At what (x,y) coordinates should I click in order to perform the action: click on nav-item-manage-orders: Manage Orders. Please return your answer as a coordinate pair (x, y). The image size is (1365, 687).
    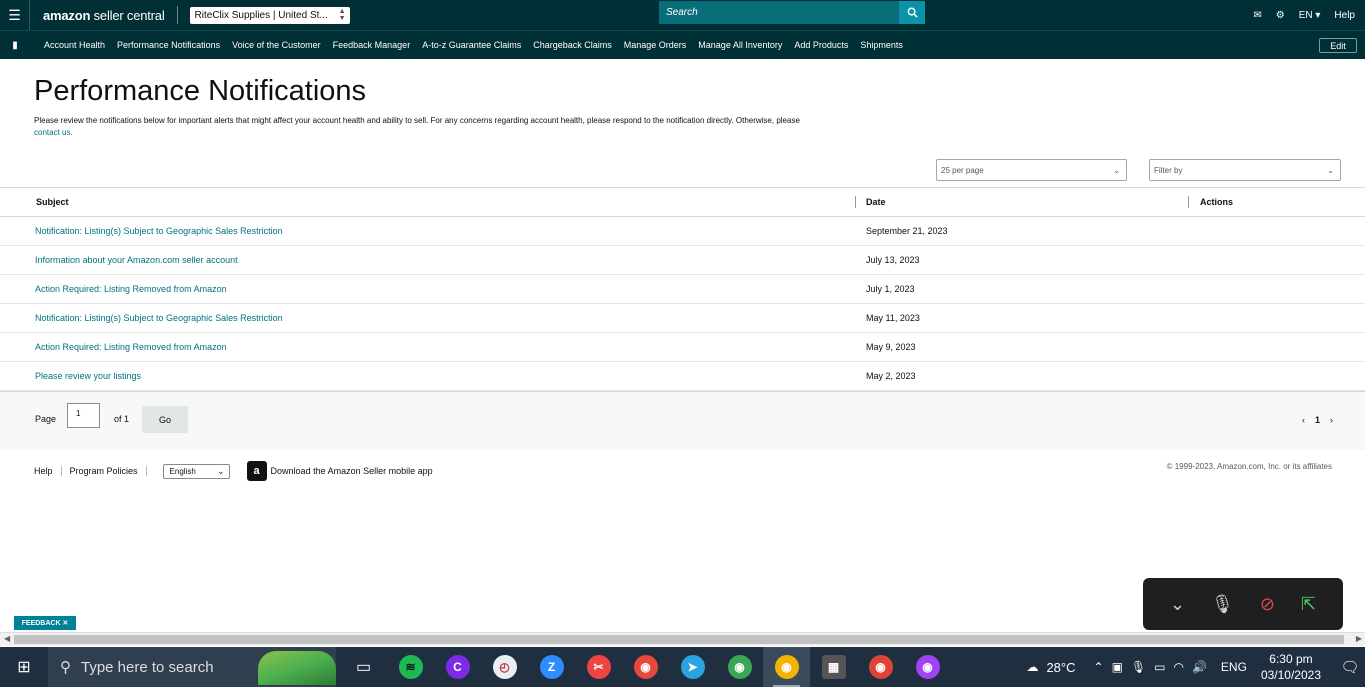
    Looking at the image, I should click on (655, 45).